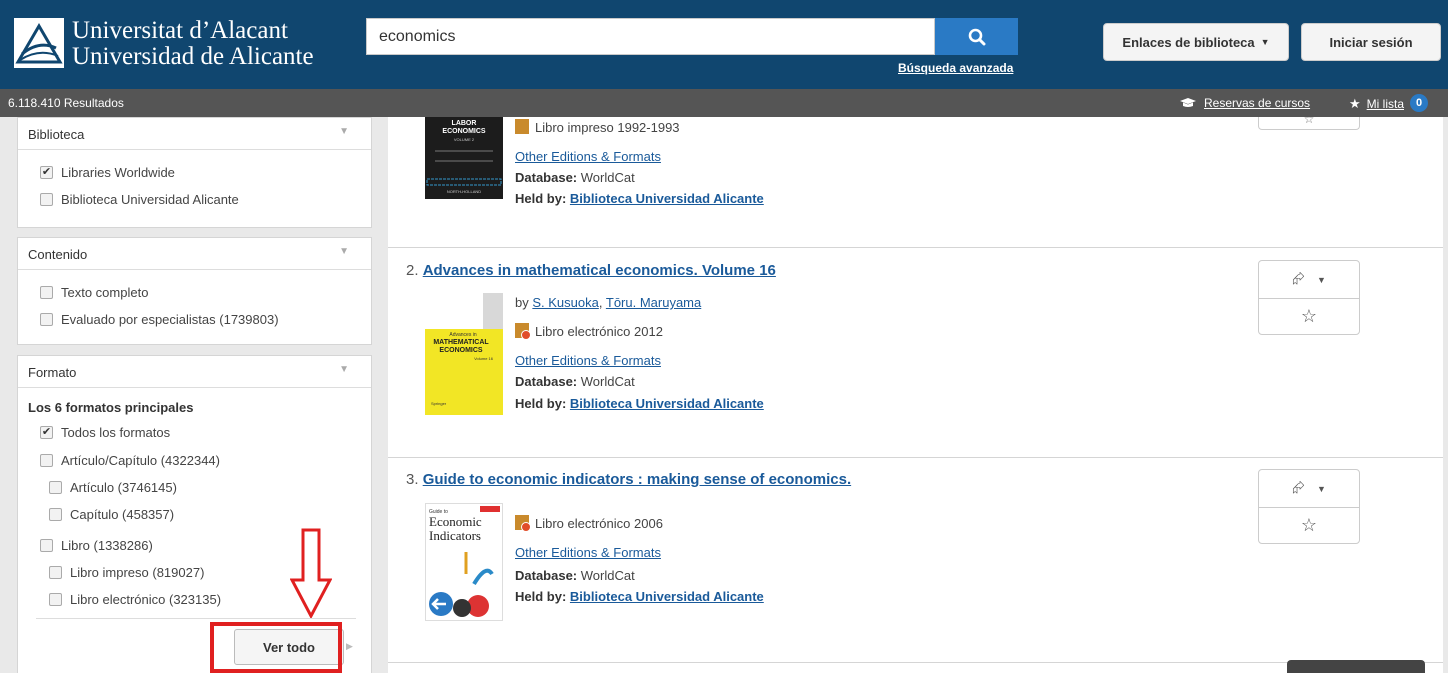 Image resolution: width=1448 pixels, height=673 pixels. What do you see at coordinates (1356, 666) in the screenshot?
I see `back-to-top-tab` at bounding box center [1356, 666].